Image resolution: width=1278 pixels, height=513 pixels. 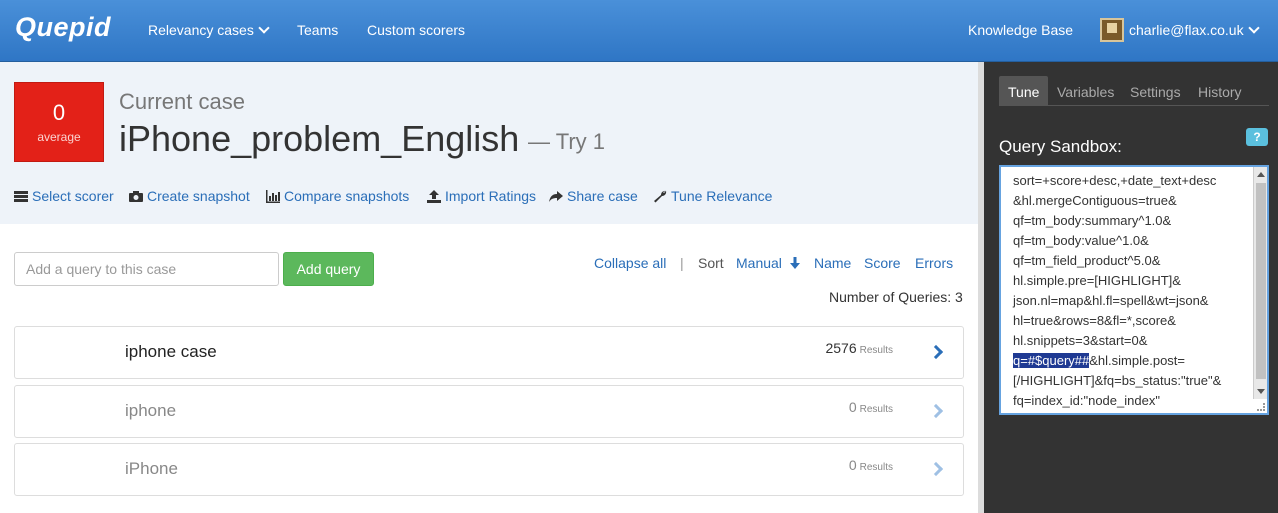 What do you see at coordinates (832, 263) in the screenshot?
I see `sort-name-link: Name` at bounding box center [832, 263].